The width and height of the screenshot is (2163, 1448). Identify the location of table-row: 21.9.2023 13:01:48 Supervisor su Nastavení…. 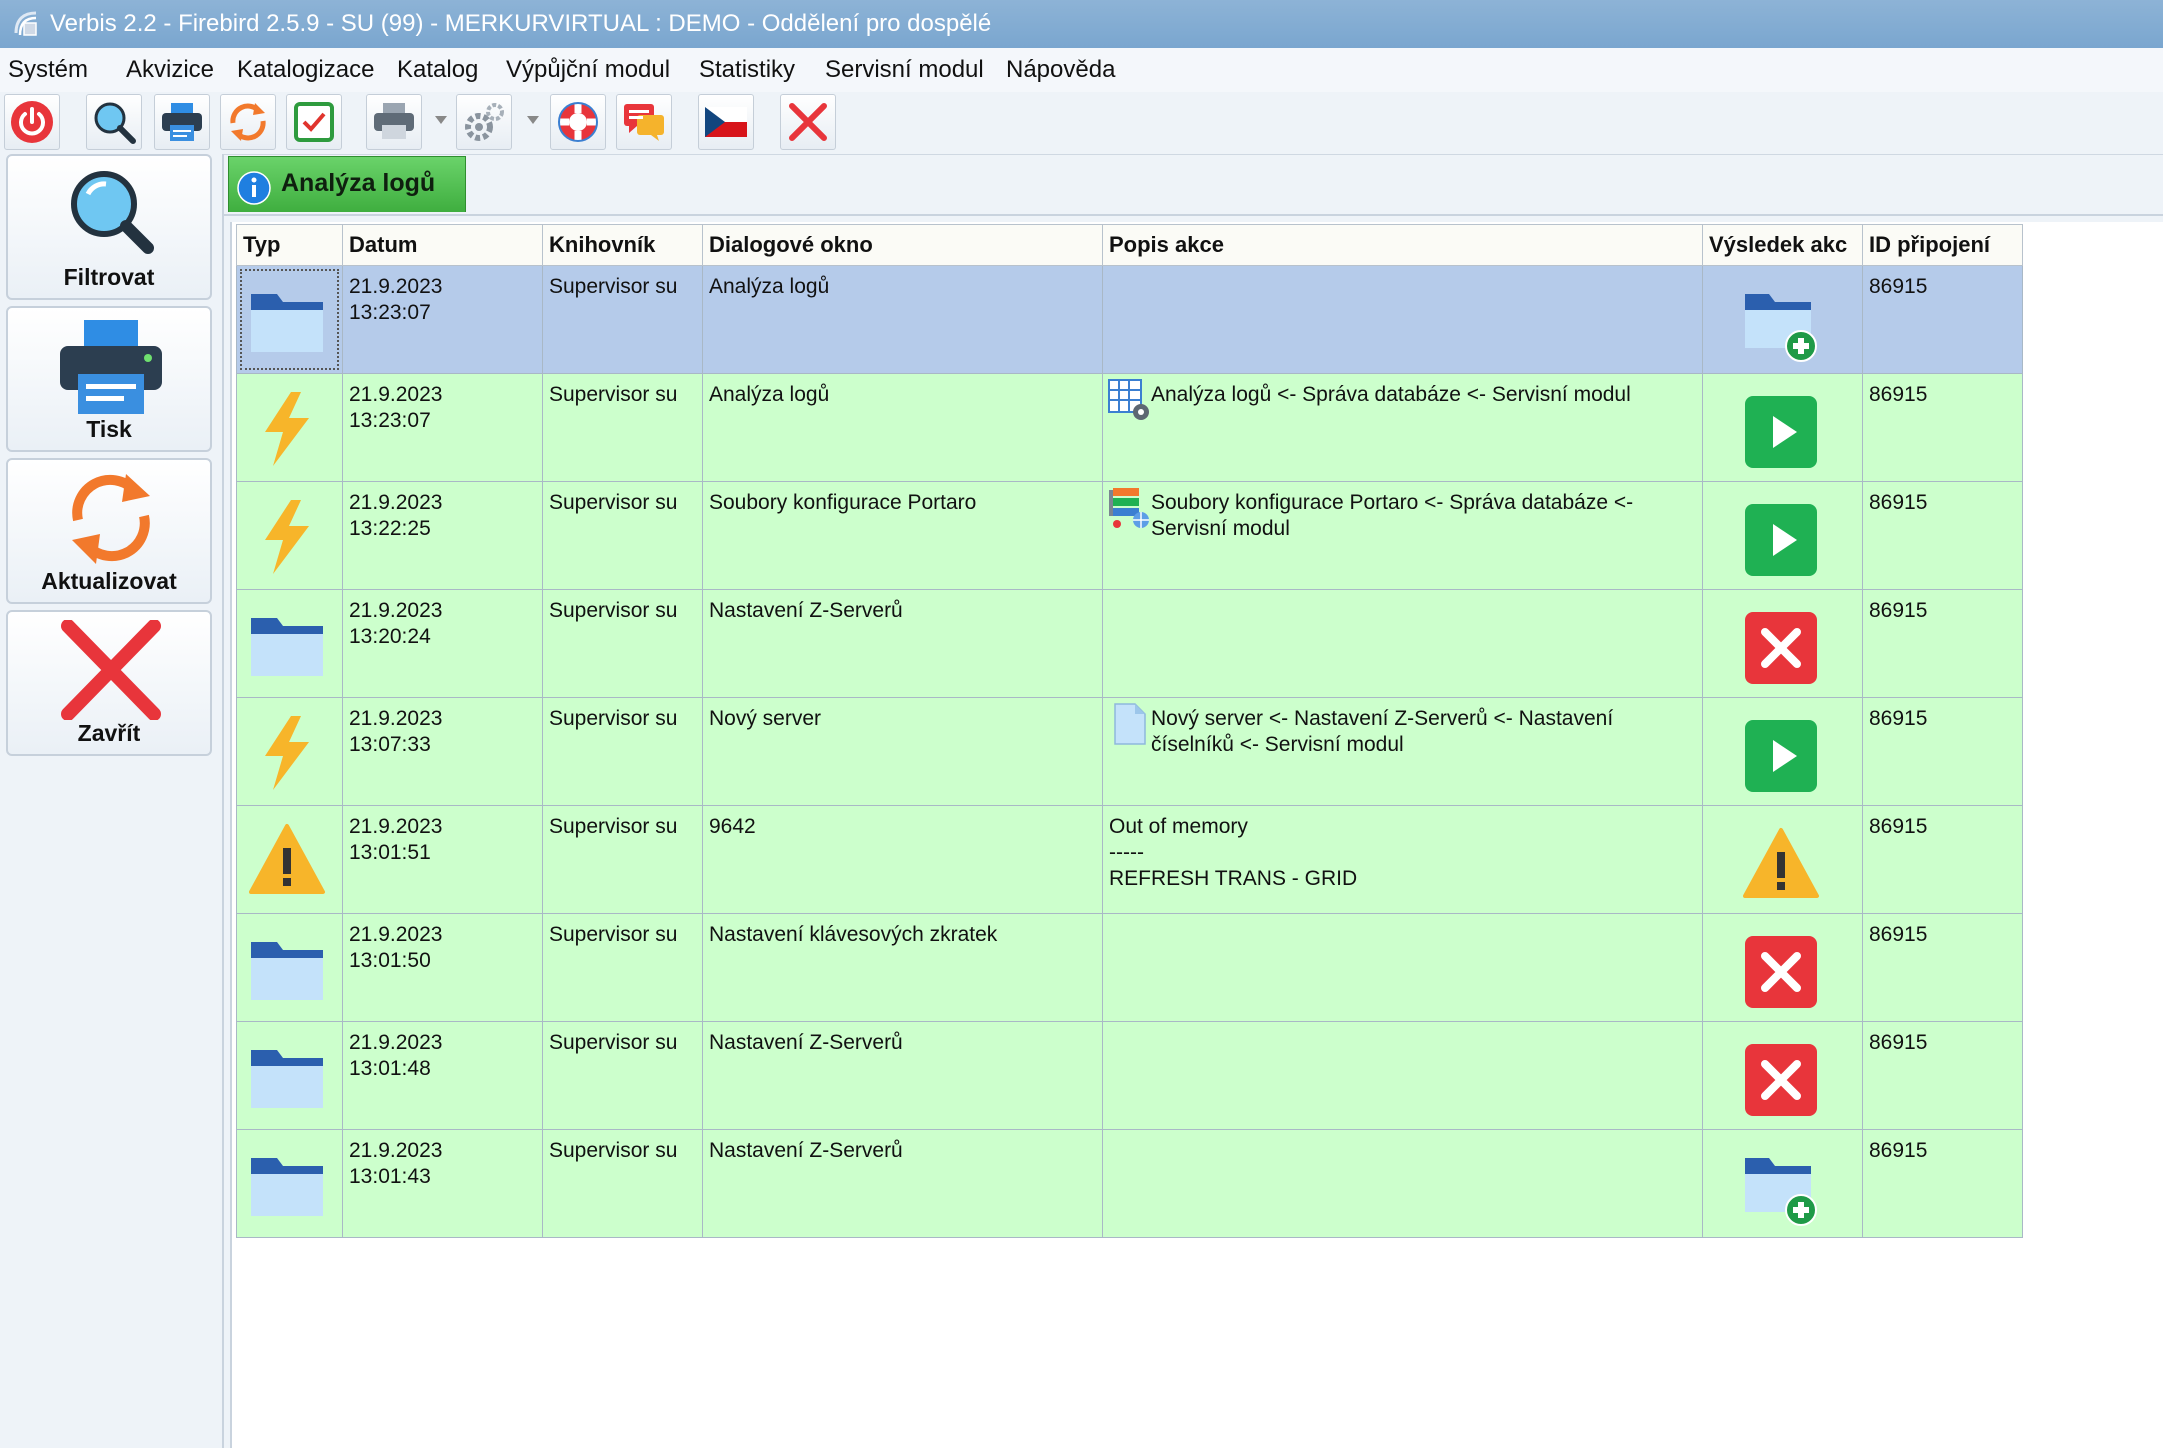
(1129, 1075).